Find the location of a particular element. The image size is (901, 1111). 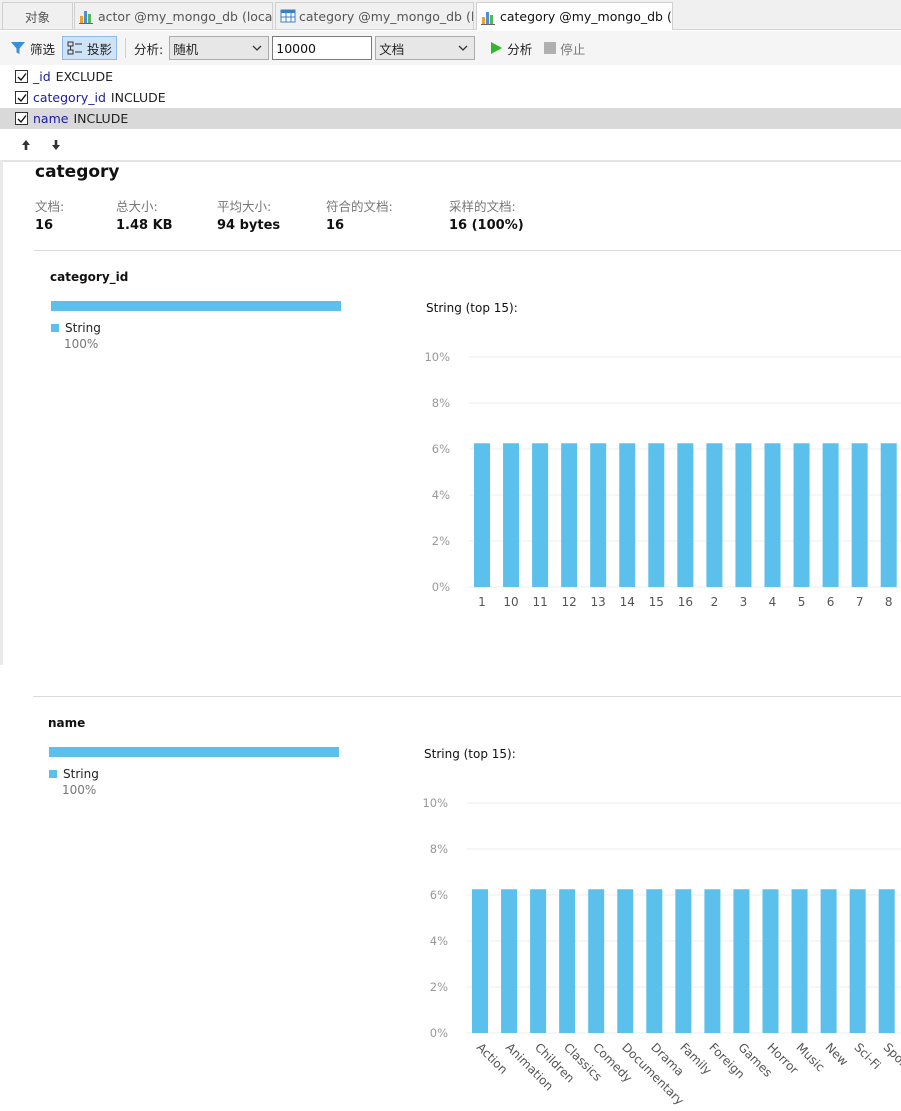

toolbar: 筛选 投影 分析: 随机 文档 分析 停止 is located at coordinates (450, 48).